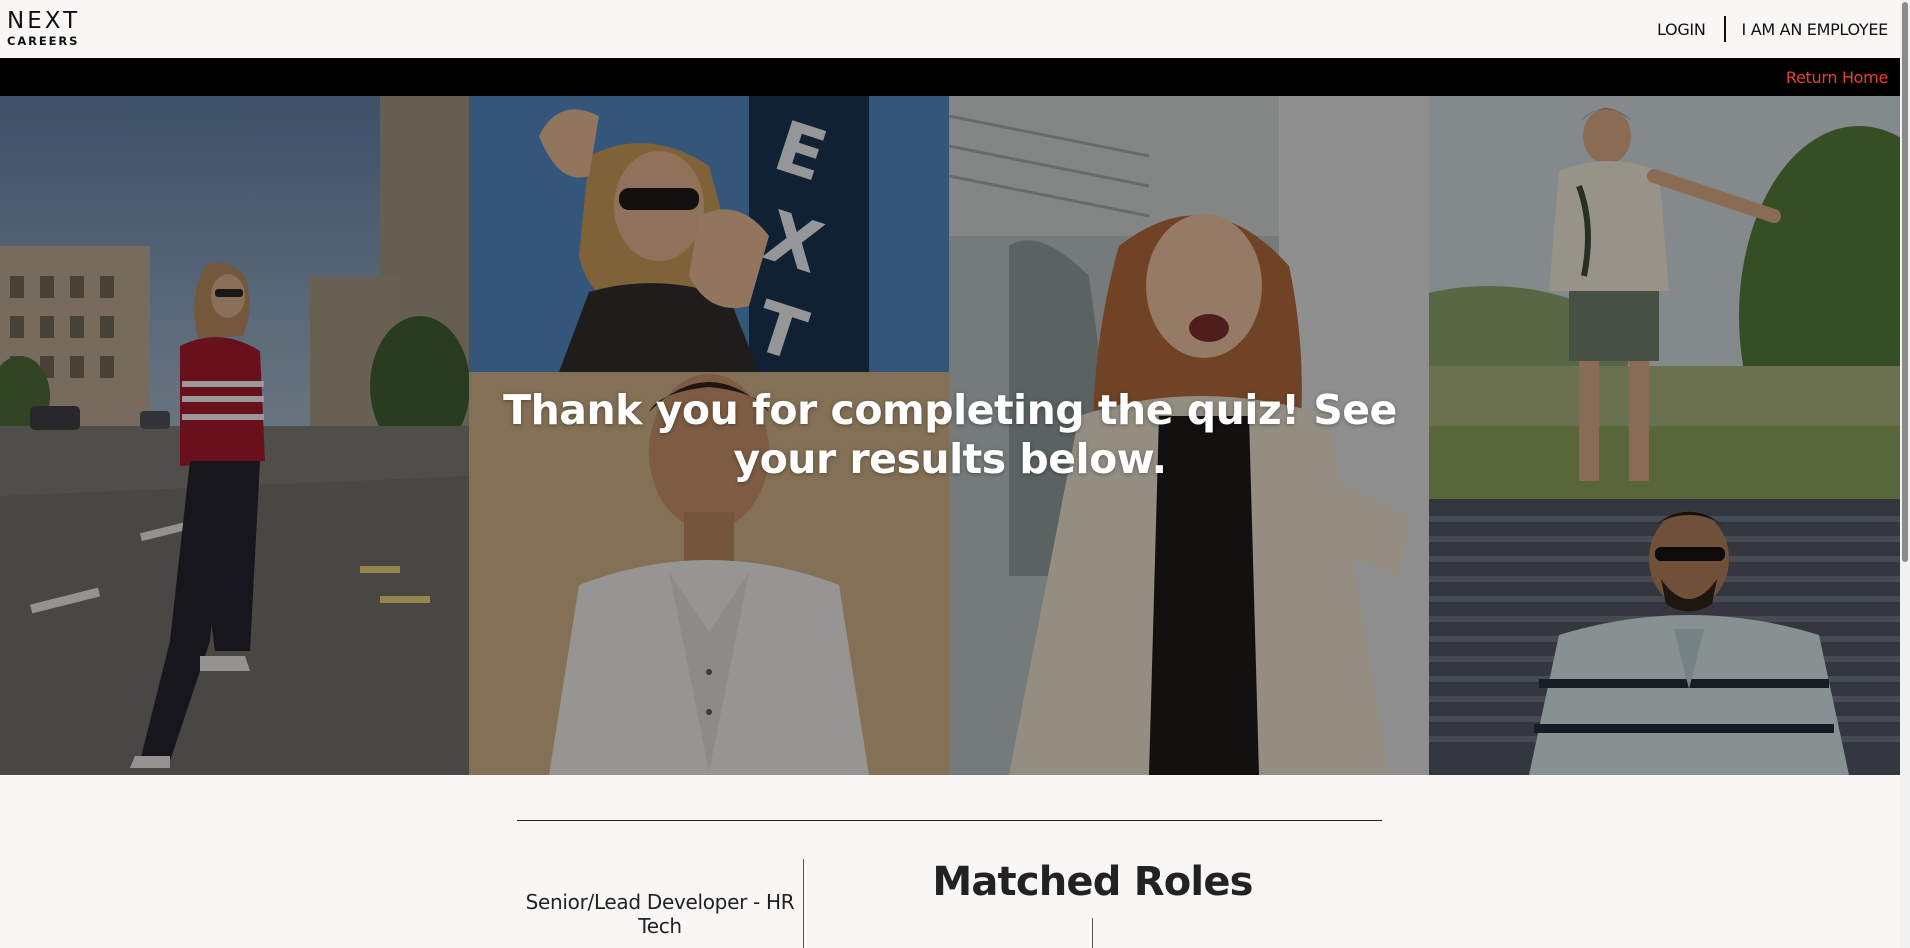  Describe the element at coordinates (44, 21) in the screenshot. I see `logo-wordmark-next: NEXT` at that location.